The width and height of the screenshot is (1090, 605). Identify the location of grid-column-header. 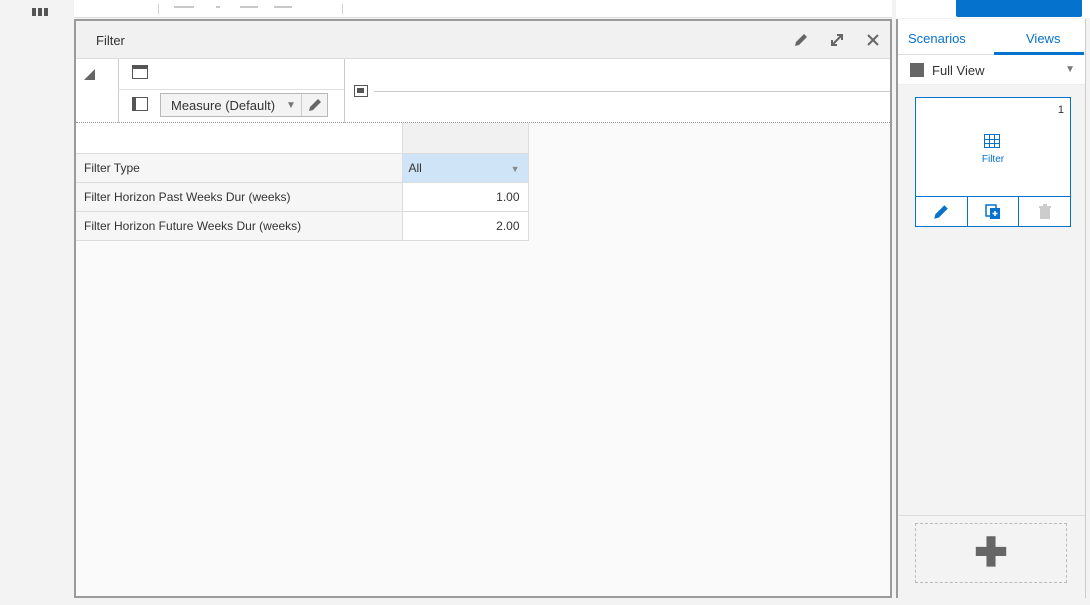
(465, 138).